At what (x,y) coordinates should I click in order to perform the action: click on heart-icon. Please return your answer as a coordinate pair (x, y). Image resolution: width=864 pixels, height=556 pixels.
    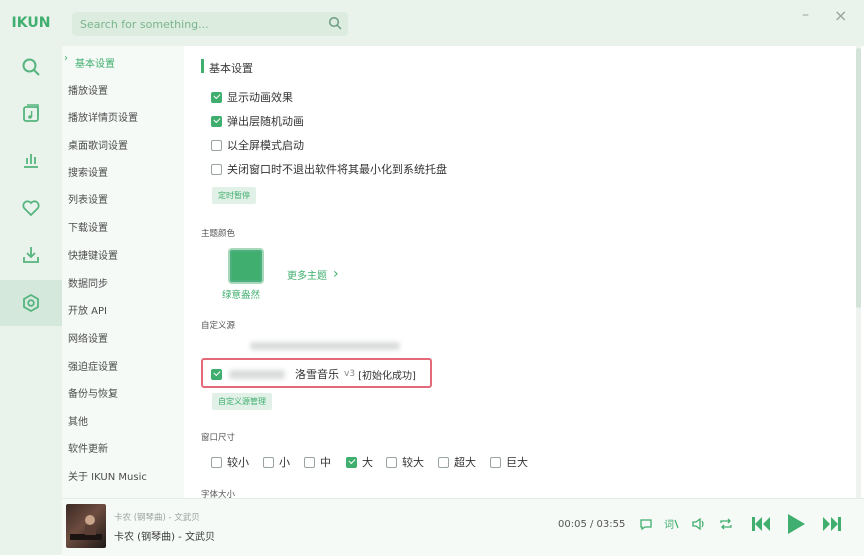
    Looking at the image, I should click on (31, 208).